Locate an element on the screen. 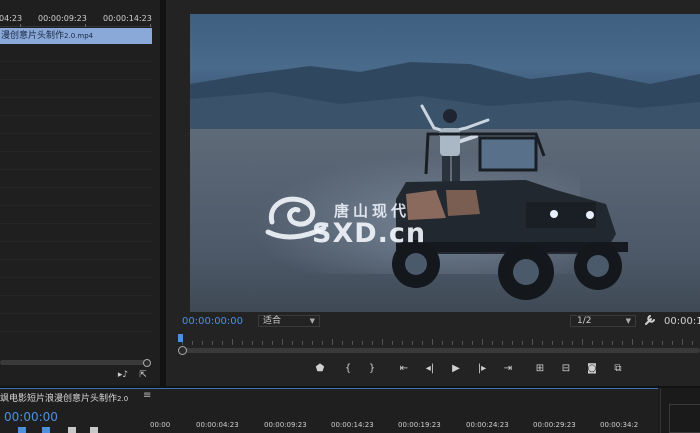 This screenshot has height=433, width=700. add-marker-icon is located at coordinates (72, 430).